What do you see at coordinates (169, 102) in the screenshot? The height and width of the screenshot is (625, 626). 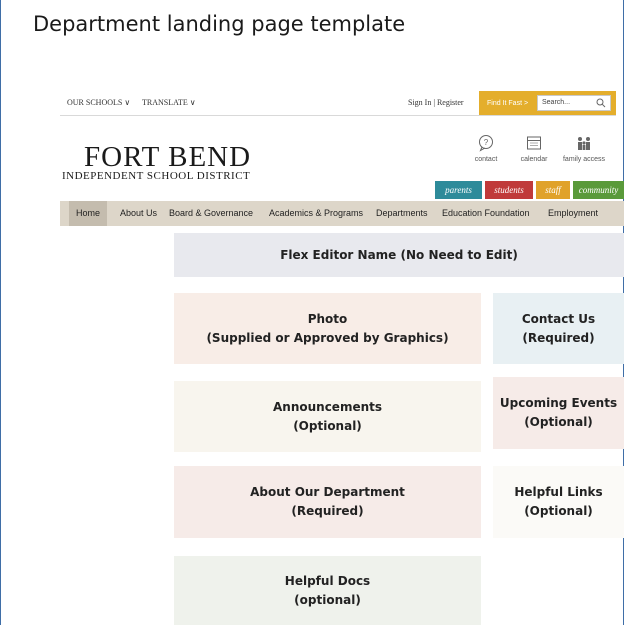 I see `translate-menu: TRANSLATE ∨` at bounding box center [169, 102].